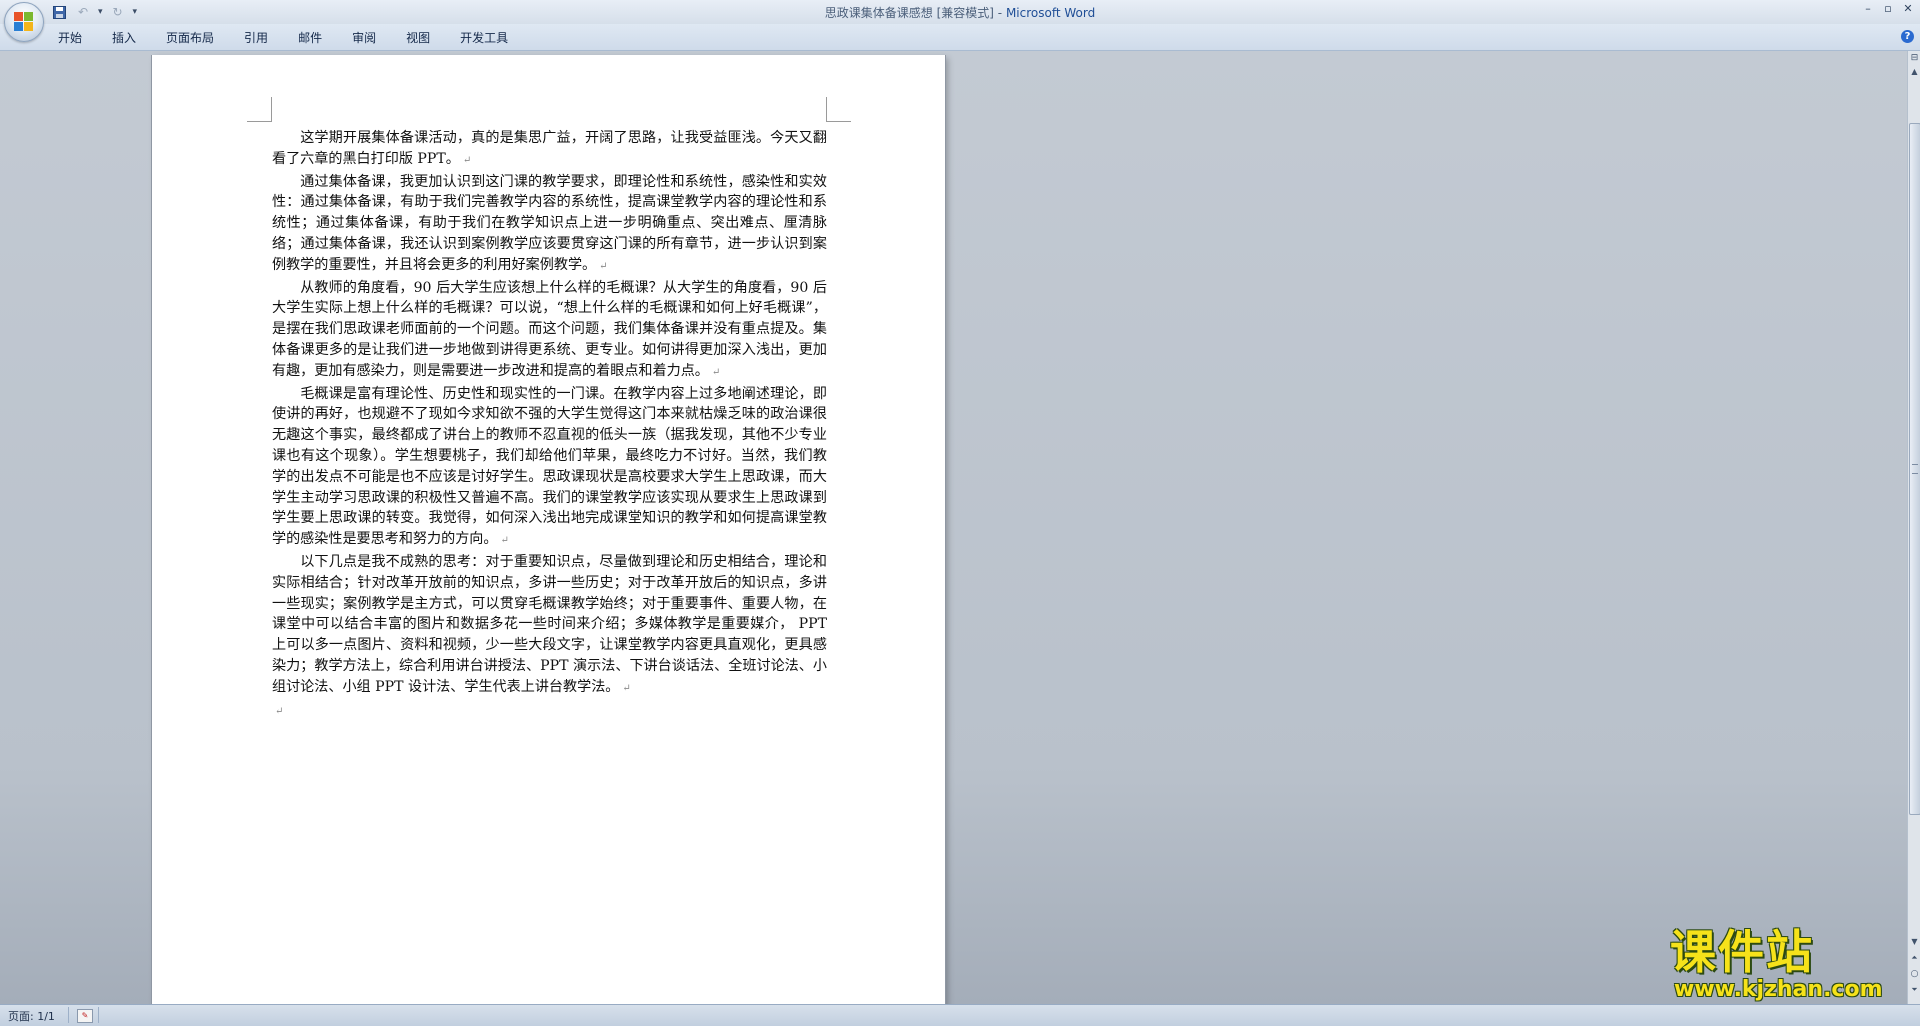  Describe the element at coordinates (960, 37) in the screenshot. I see `ribbon-tabs-bar: 开始 插入 页面布局 引用 邮件 审阅 视图 开发工具 ?` at that location.